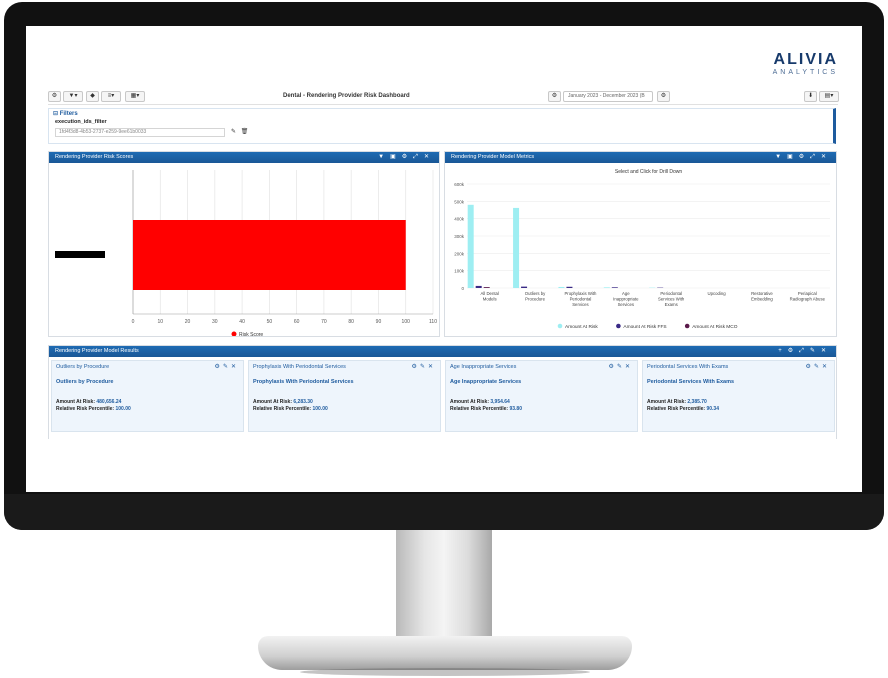  I want to click on filter-button: ▼▾, so click(73, 96).